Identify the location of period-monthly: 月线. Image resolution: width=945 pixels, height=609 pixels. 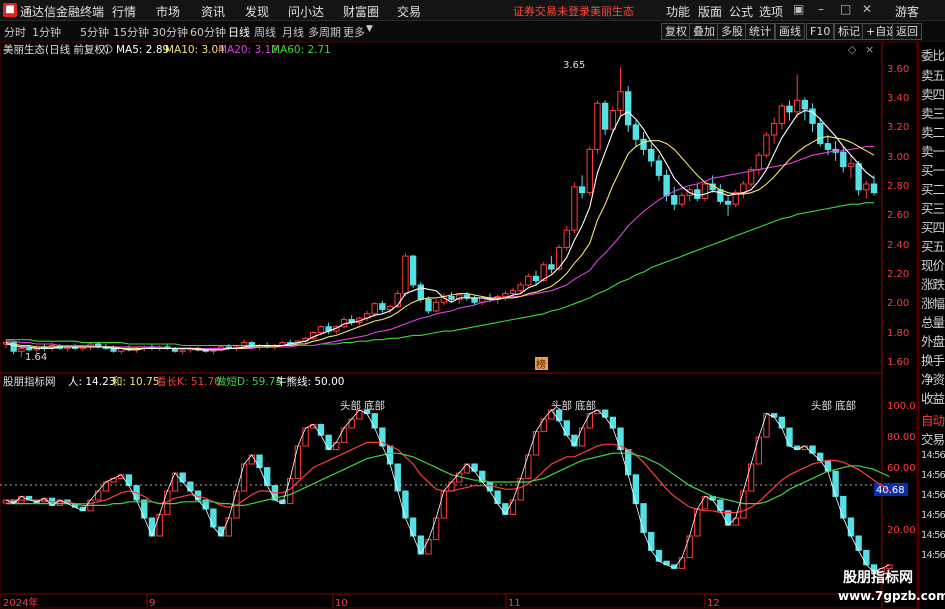
(293, 32).